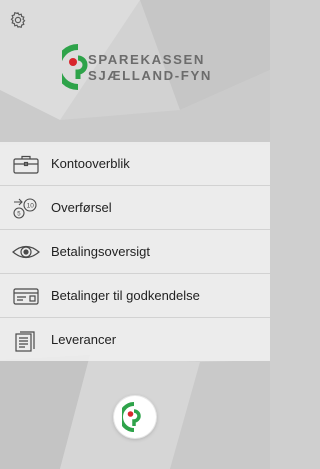 The height and width of the screenshot is (469, 320). Describe the element at coordinates (31, 205) in the screenshot. I see `svg-text: 10` at that location.